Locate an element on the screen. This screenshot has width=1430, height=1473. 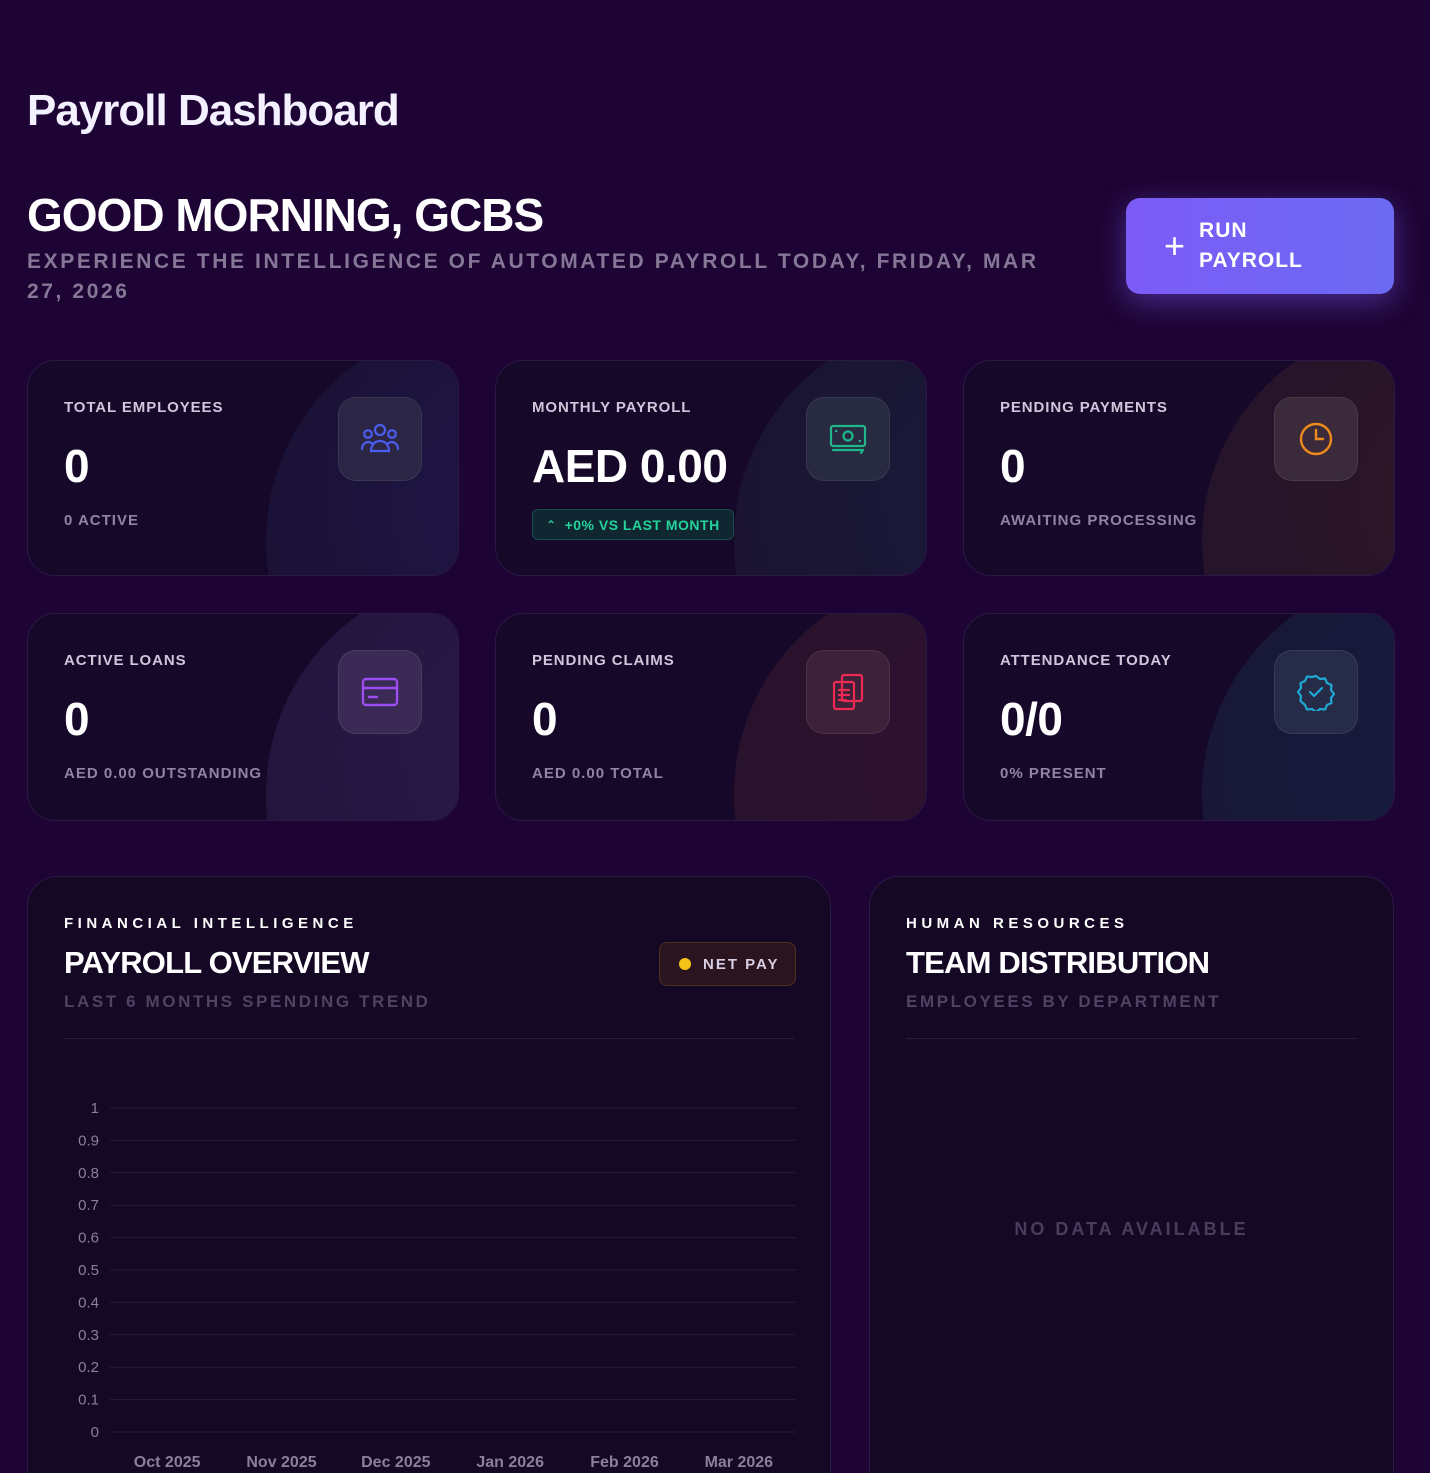
clock-icon is located at coordinates (1316, 439).